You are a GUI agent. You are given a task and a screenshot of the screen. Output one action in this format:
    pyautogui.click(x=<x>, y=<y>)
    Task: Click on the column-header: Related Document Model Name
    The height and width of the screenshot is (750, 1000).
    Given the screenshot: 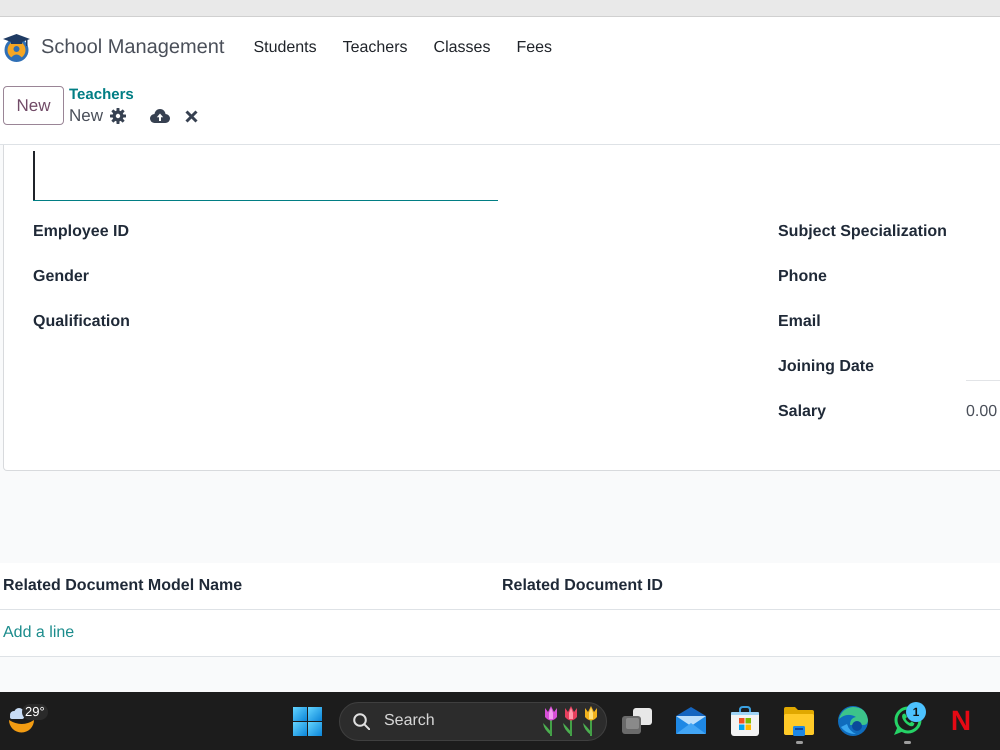 What is the action you would take?
    pyautogui.click(x=122, y=586)
    